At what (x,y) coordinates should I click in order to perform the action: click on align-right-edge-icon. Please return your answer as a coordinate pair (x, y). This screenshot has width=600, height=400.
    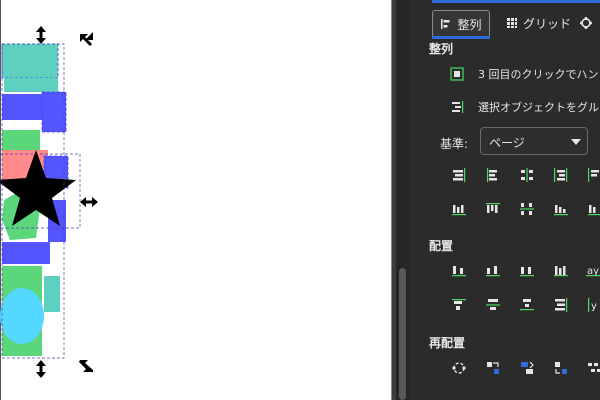
    Looking at the image, I should click on (459, 175).